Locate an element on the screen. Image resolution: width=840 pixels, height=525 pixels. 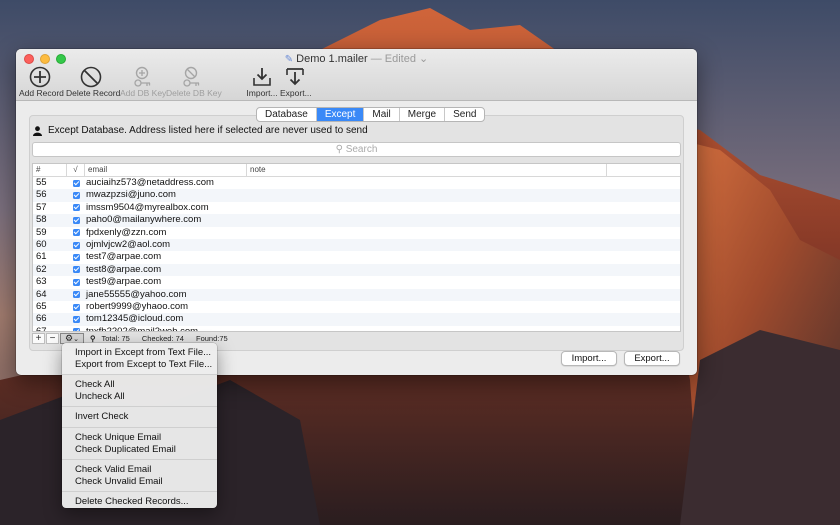
table-row: 66 tom12345@icloud.com is located at coordinates (356, 319).